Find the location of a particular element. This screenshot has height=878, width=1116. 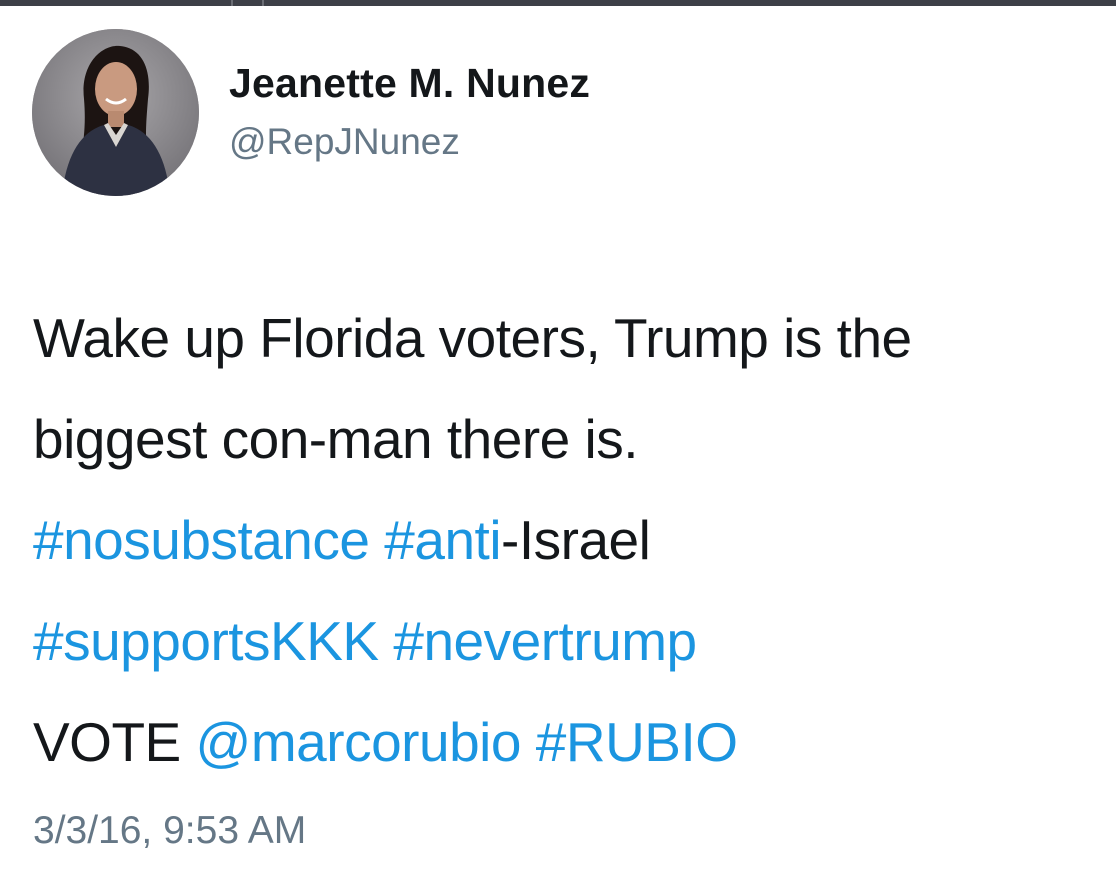

tweet-text-fragment: VOTE is located at coordinates (107, 742).